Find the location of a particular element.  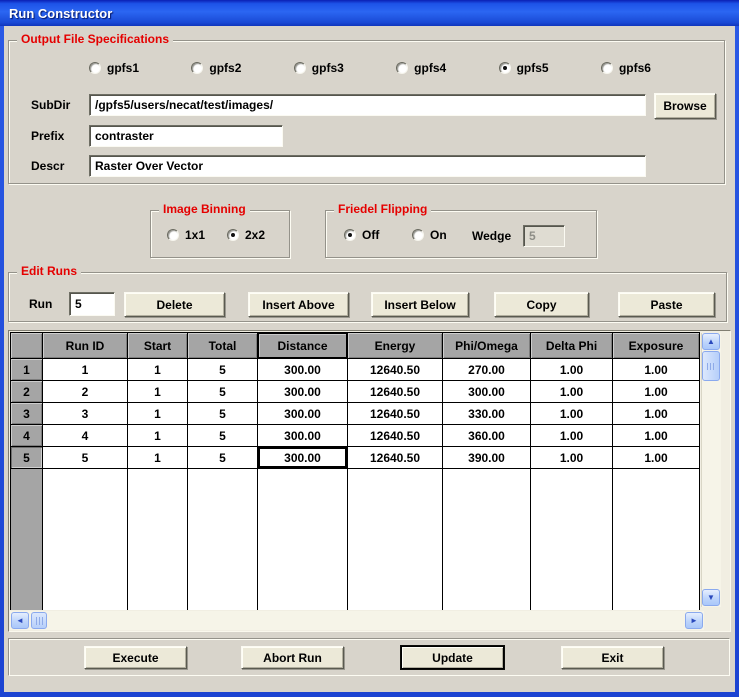

row-header: 4 is located at coordinates (27, 436).